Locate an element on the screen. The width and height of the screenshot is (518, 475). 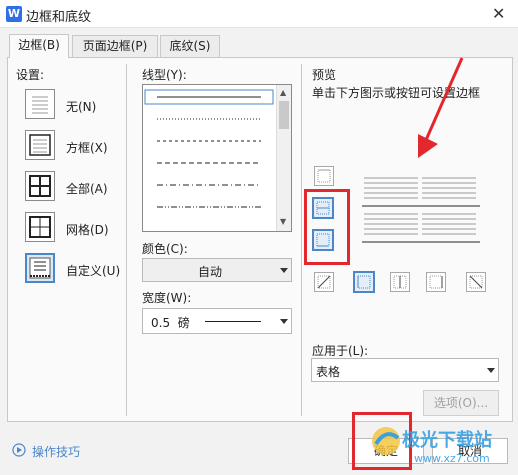
diagonal-down-button is located at coordinates (324, 282).